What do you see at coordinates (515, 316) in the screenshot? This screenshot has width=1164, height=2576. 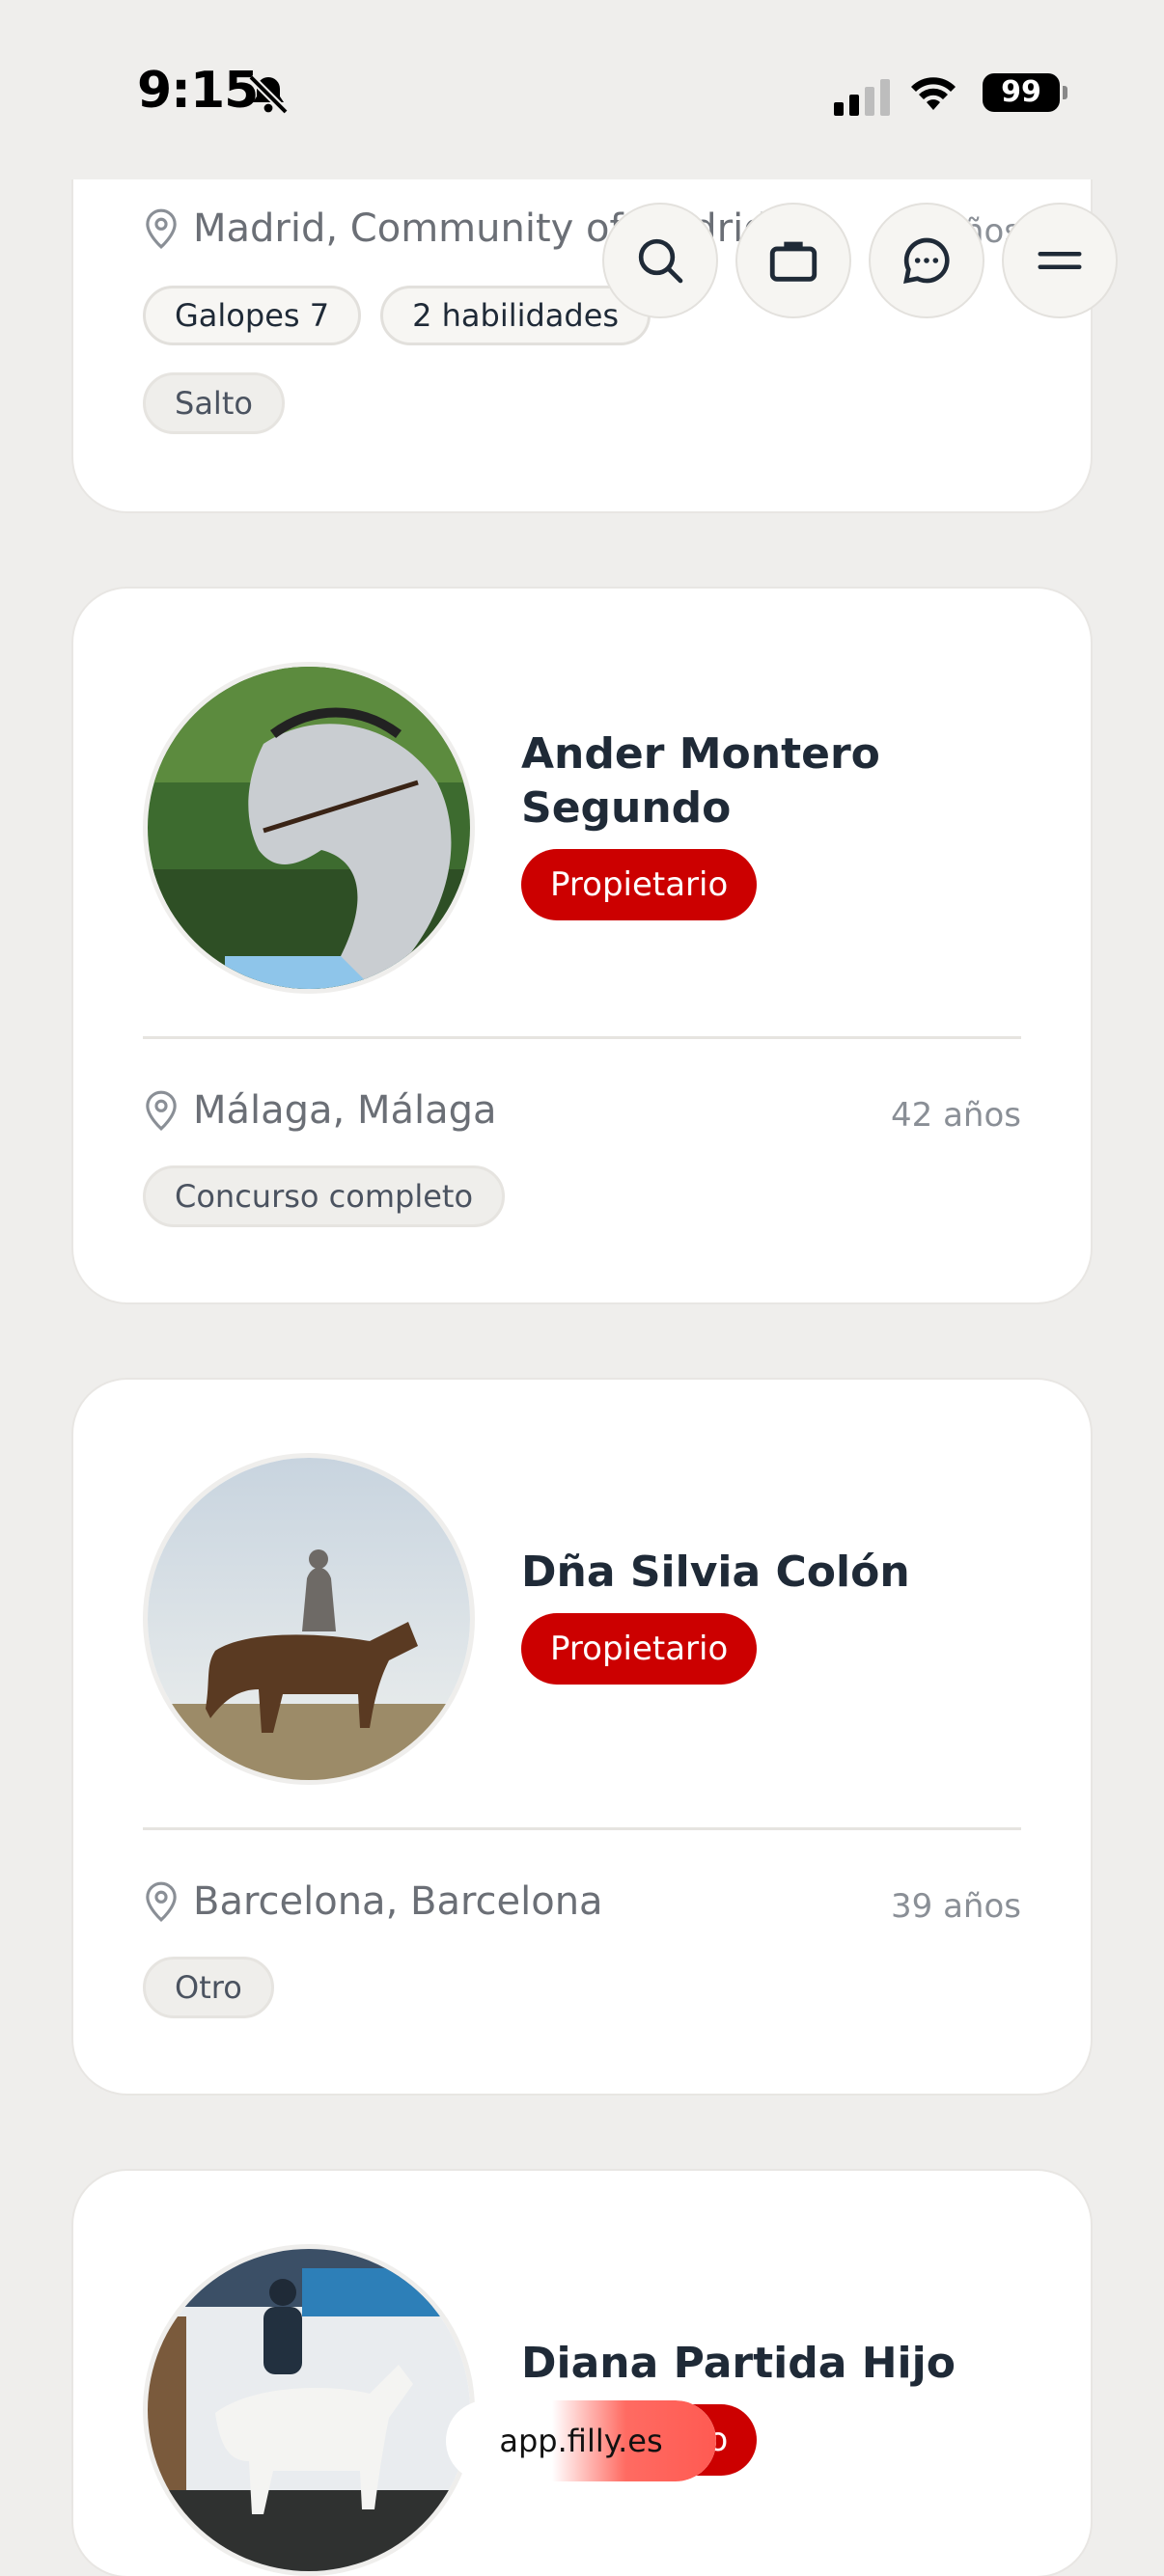 I see `skills-chip: 2 habilidades` at bounding box center [515, 316].